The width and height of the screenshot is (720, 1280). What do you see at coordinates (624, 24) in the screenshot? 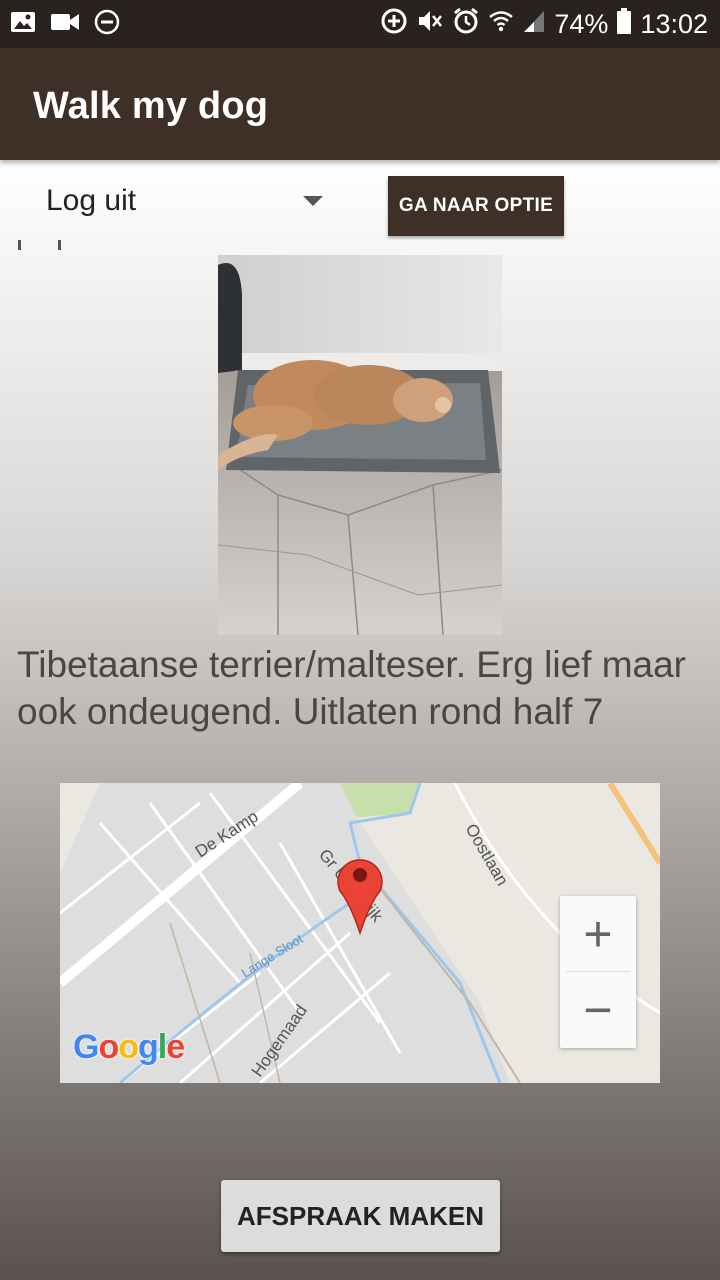
I see `battery-icon` at bounding box center [624, 24].